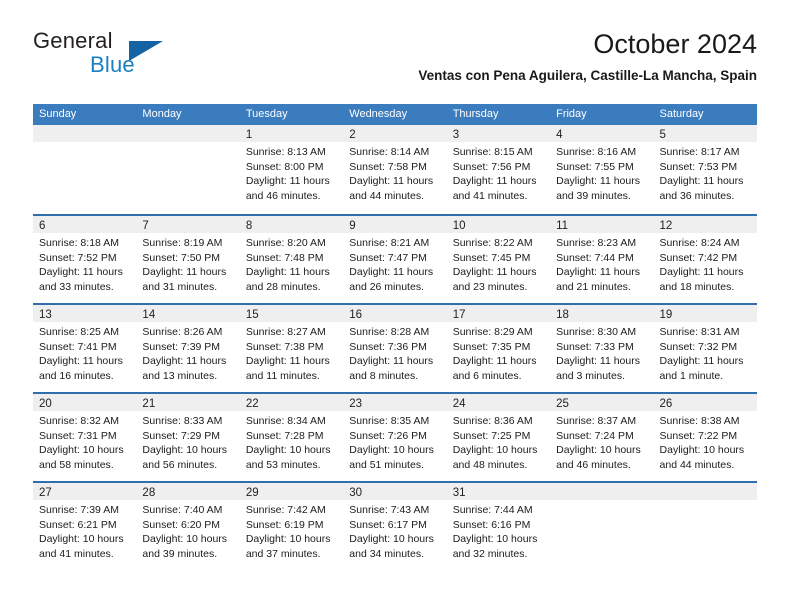 This screenshot has width=792, height=612. Describe the element at coordinates (662, 135) in the screenshot. I see `day-number: 5` at that location.